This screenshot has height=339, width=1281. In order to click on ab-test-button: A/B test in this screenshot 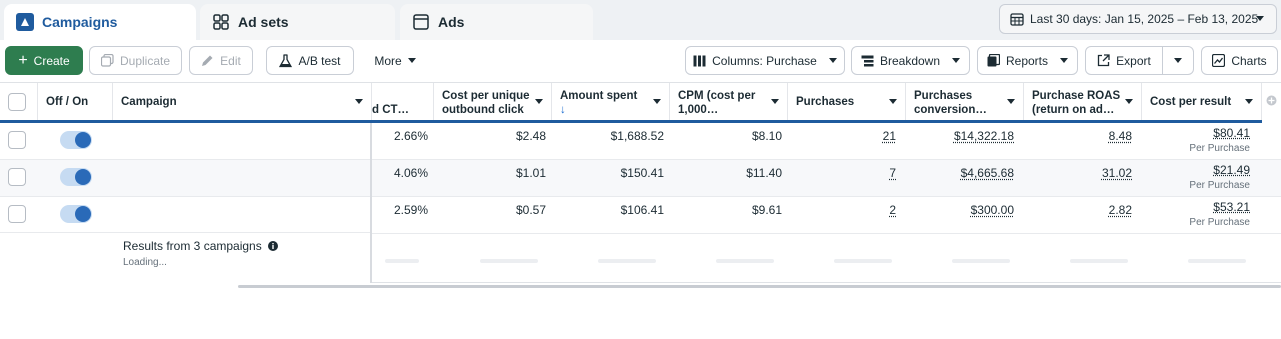, I will do `click(310, 60)`.